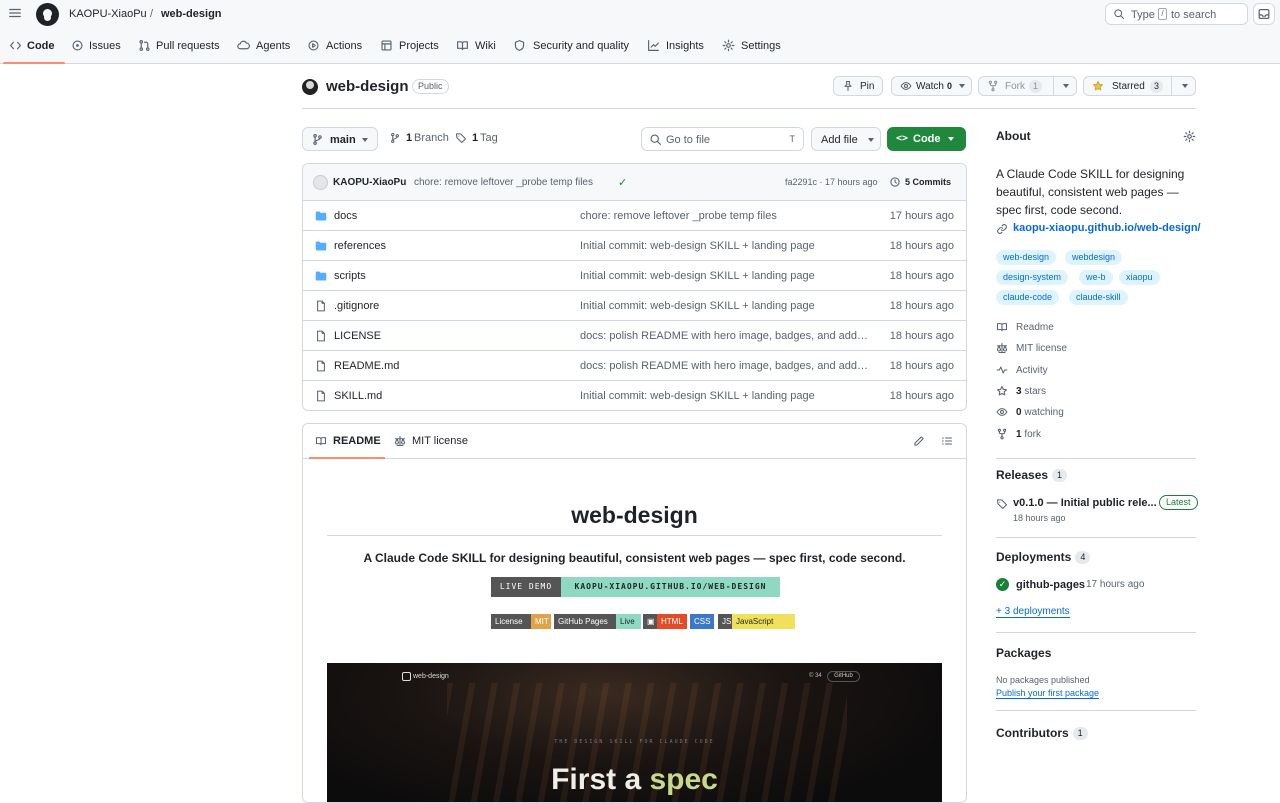  What do you see at coordinates (685, 46) in the screenshot?
I see `tab-label: Insights` at bounding box center [685, 46].